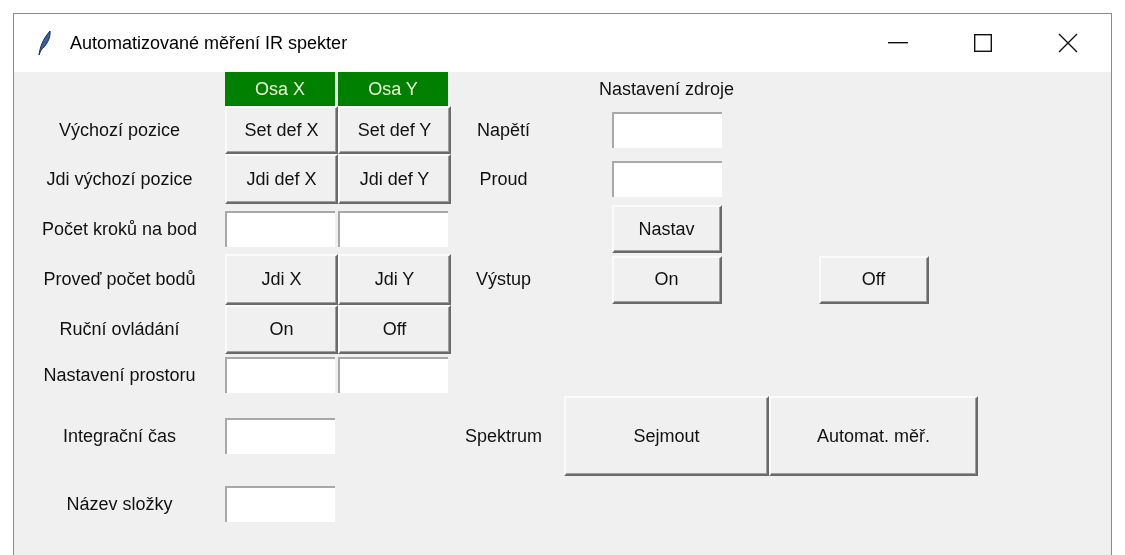  I want to click on field-label: Napětí, so click(503, 130).